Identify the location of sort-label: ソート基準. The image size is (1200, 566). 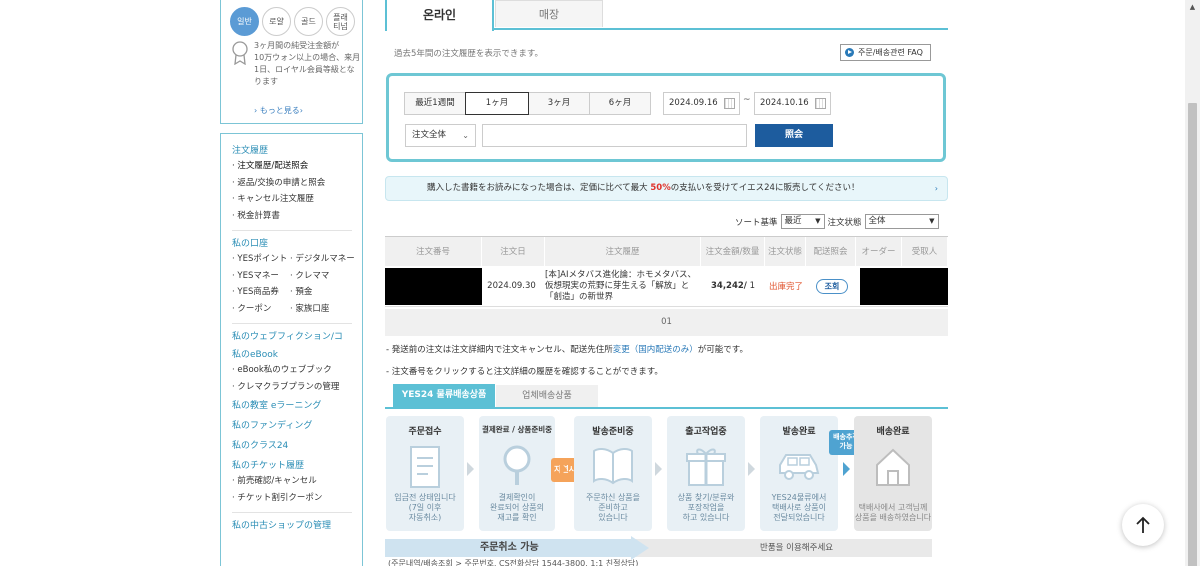
(756, 222).